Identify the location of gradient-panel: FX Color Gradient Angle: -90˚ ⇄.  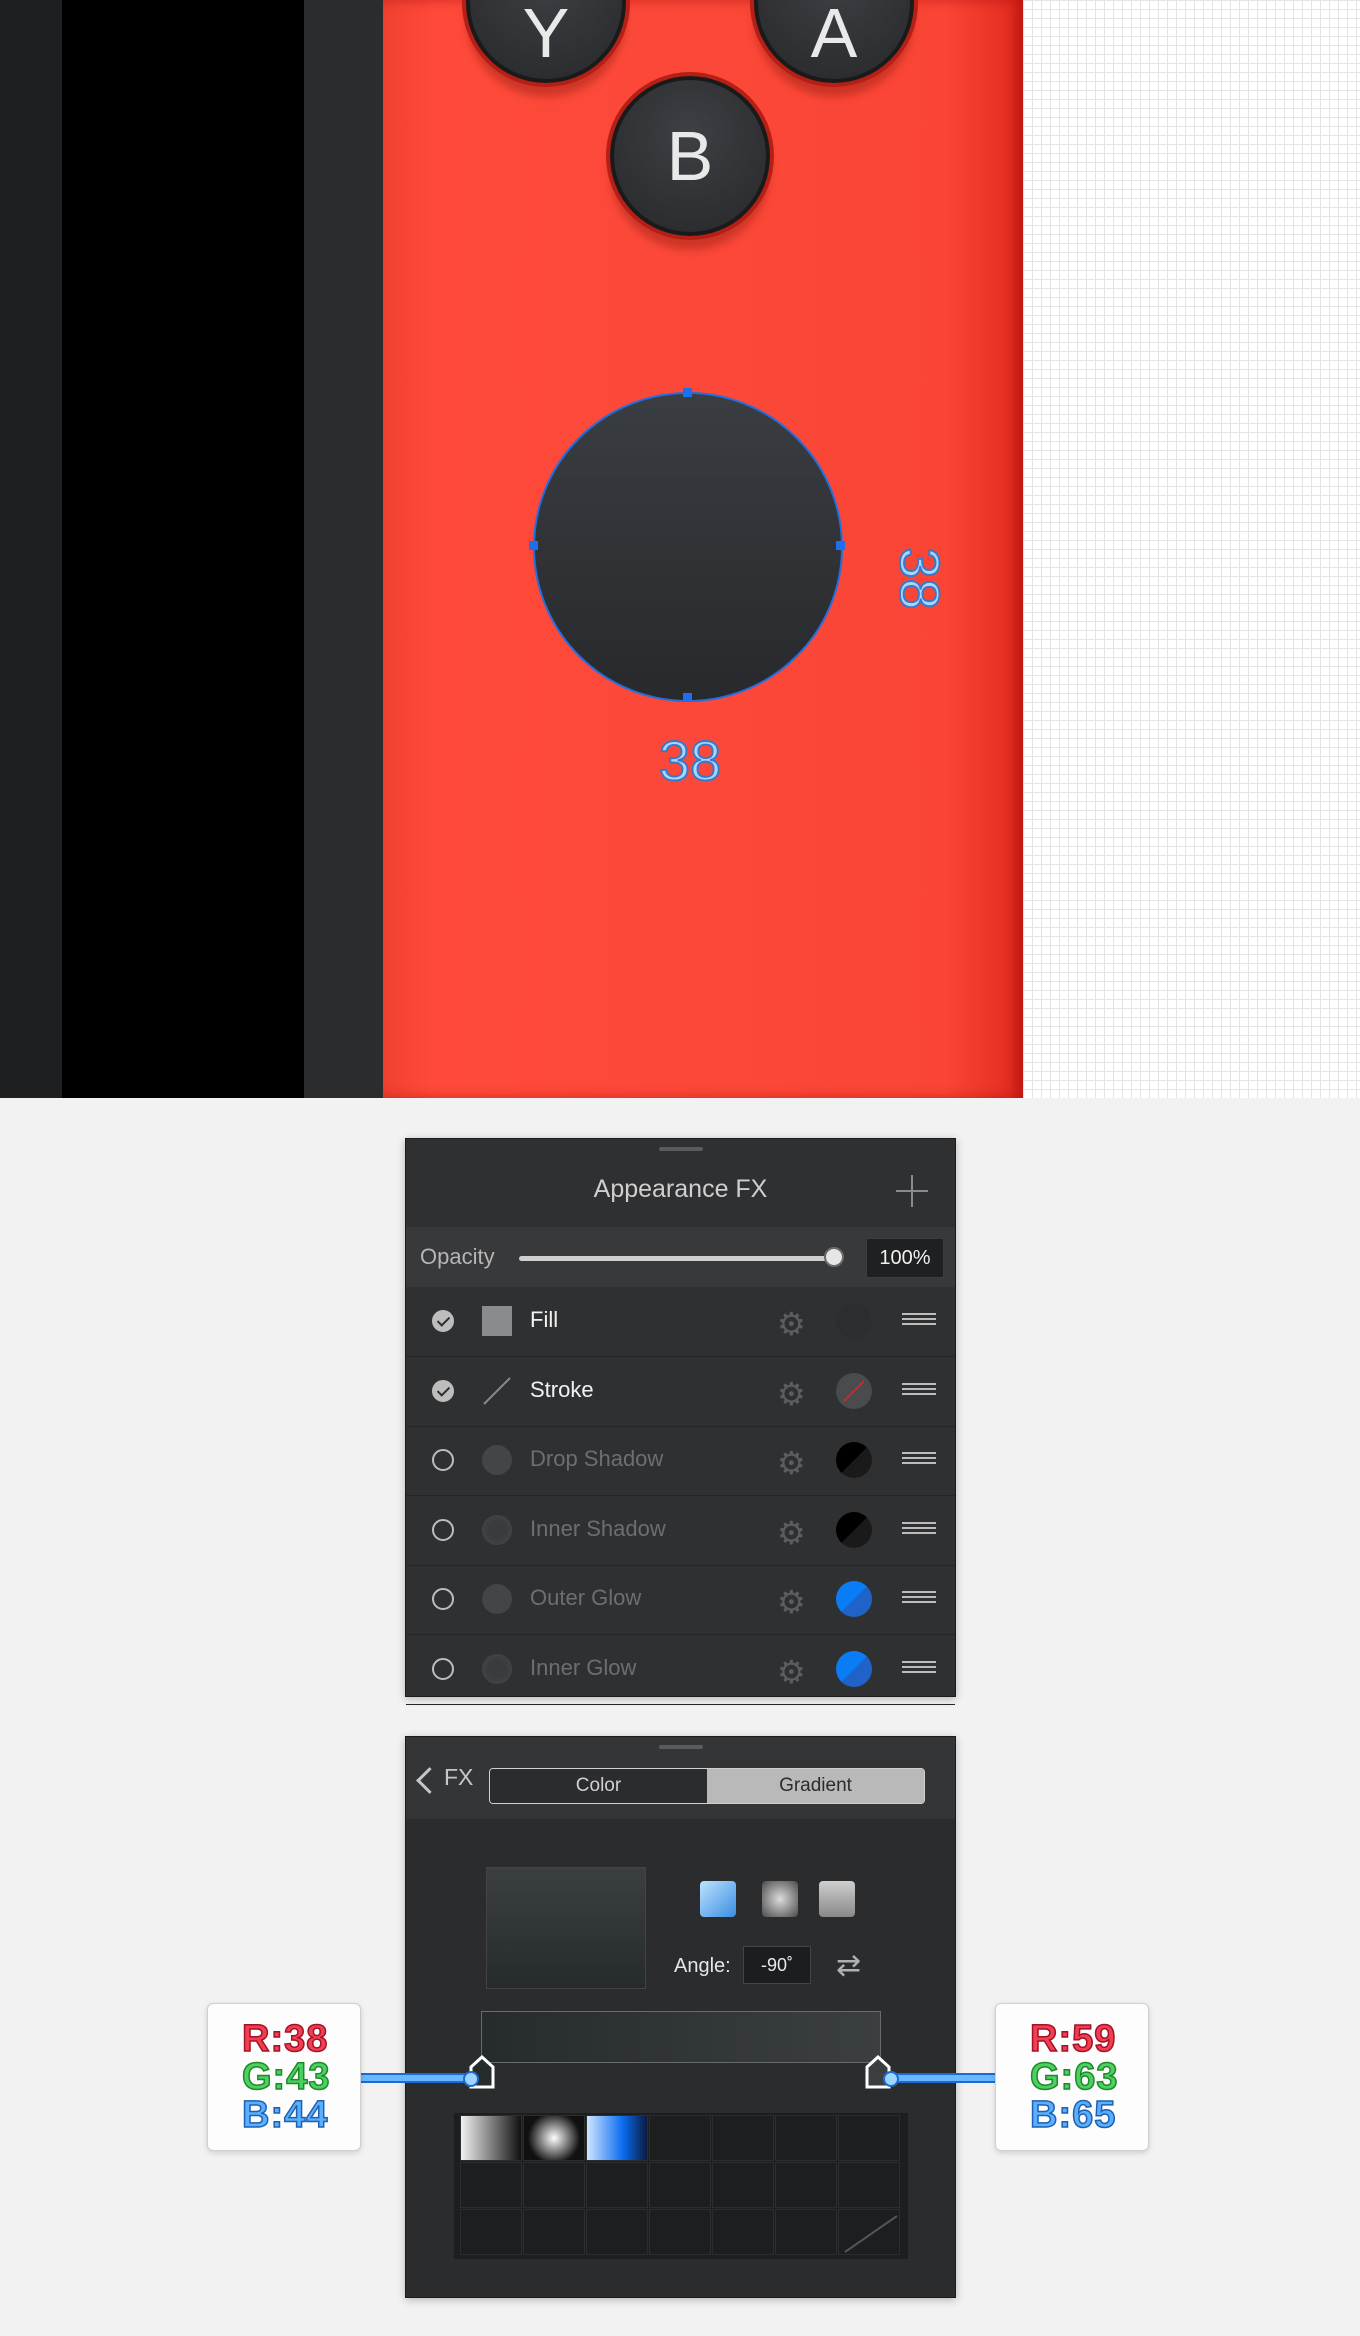
(680, 2017).